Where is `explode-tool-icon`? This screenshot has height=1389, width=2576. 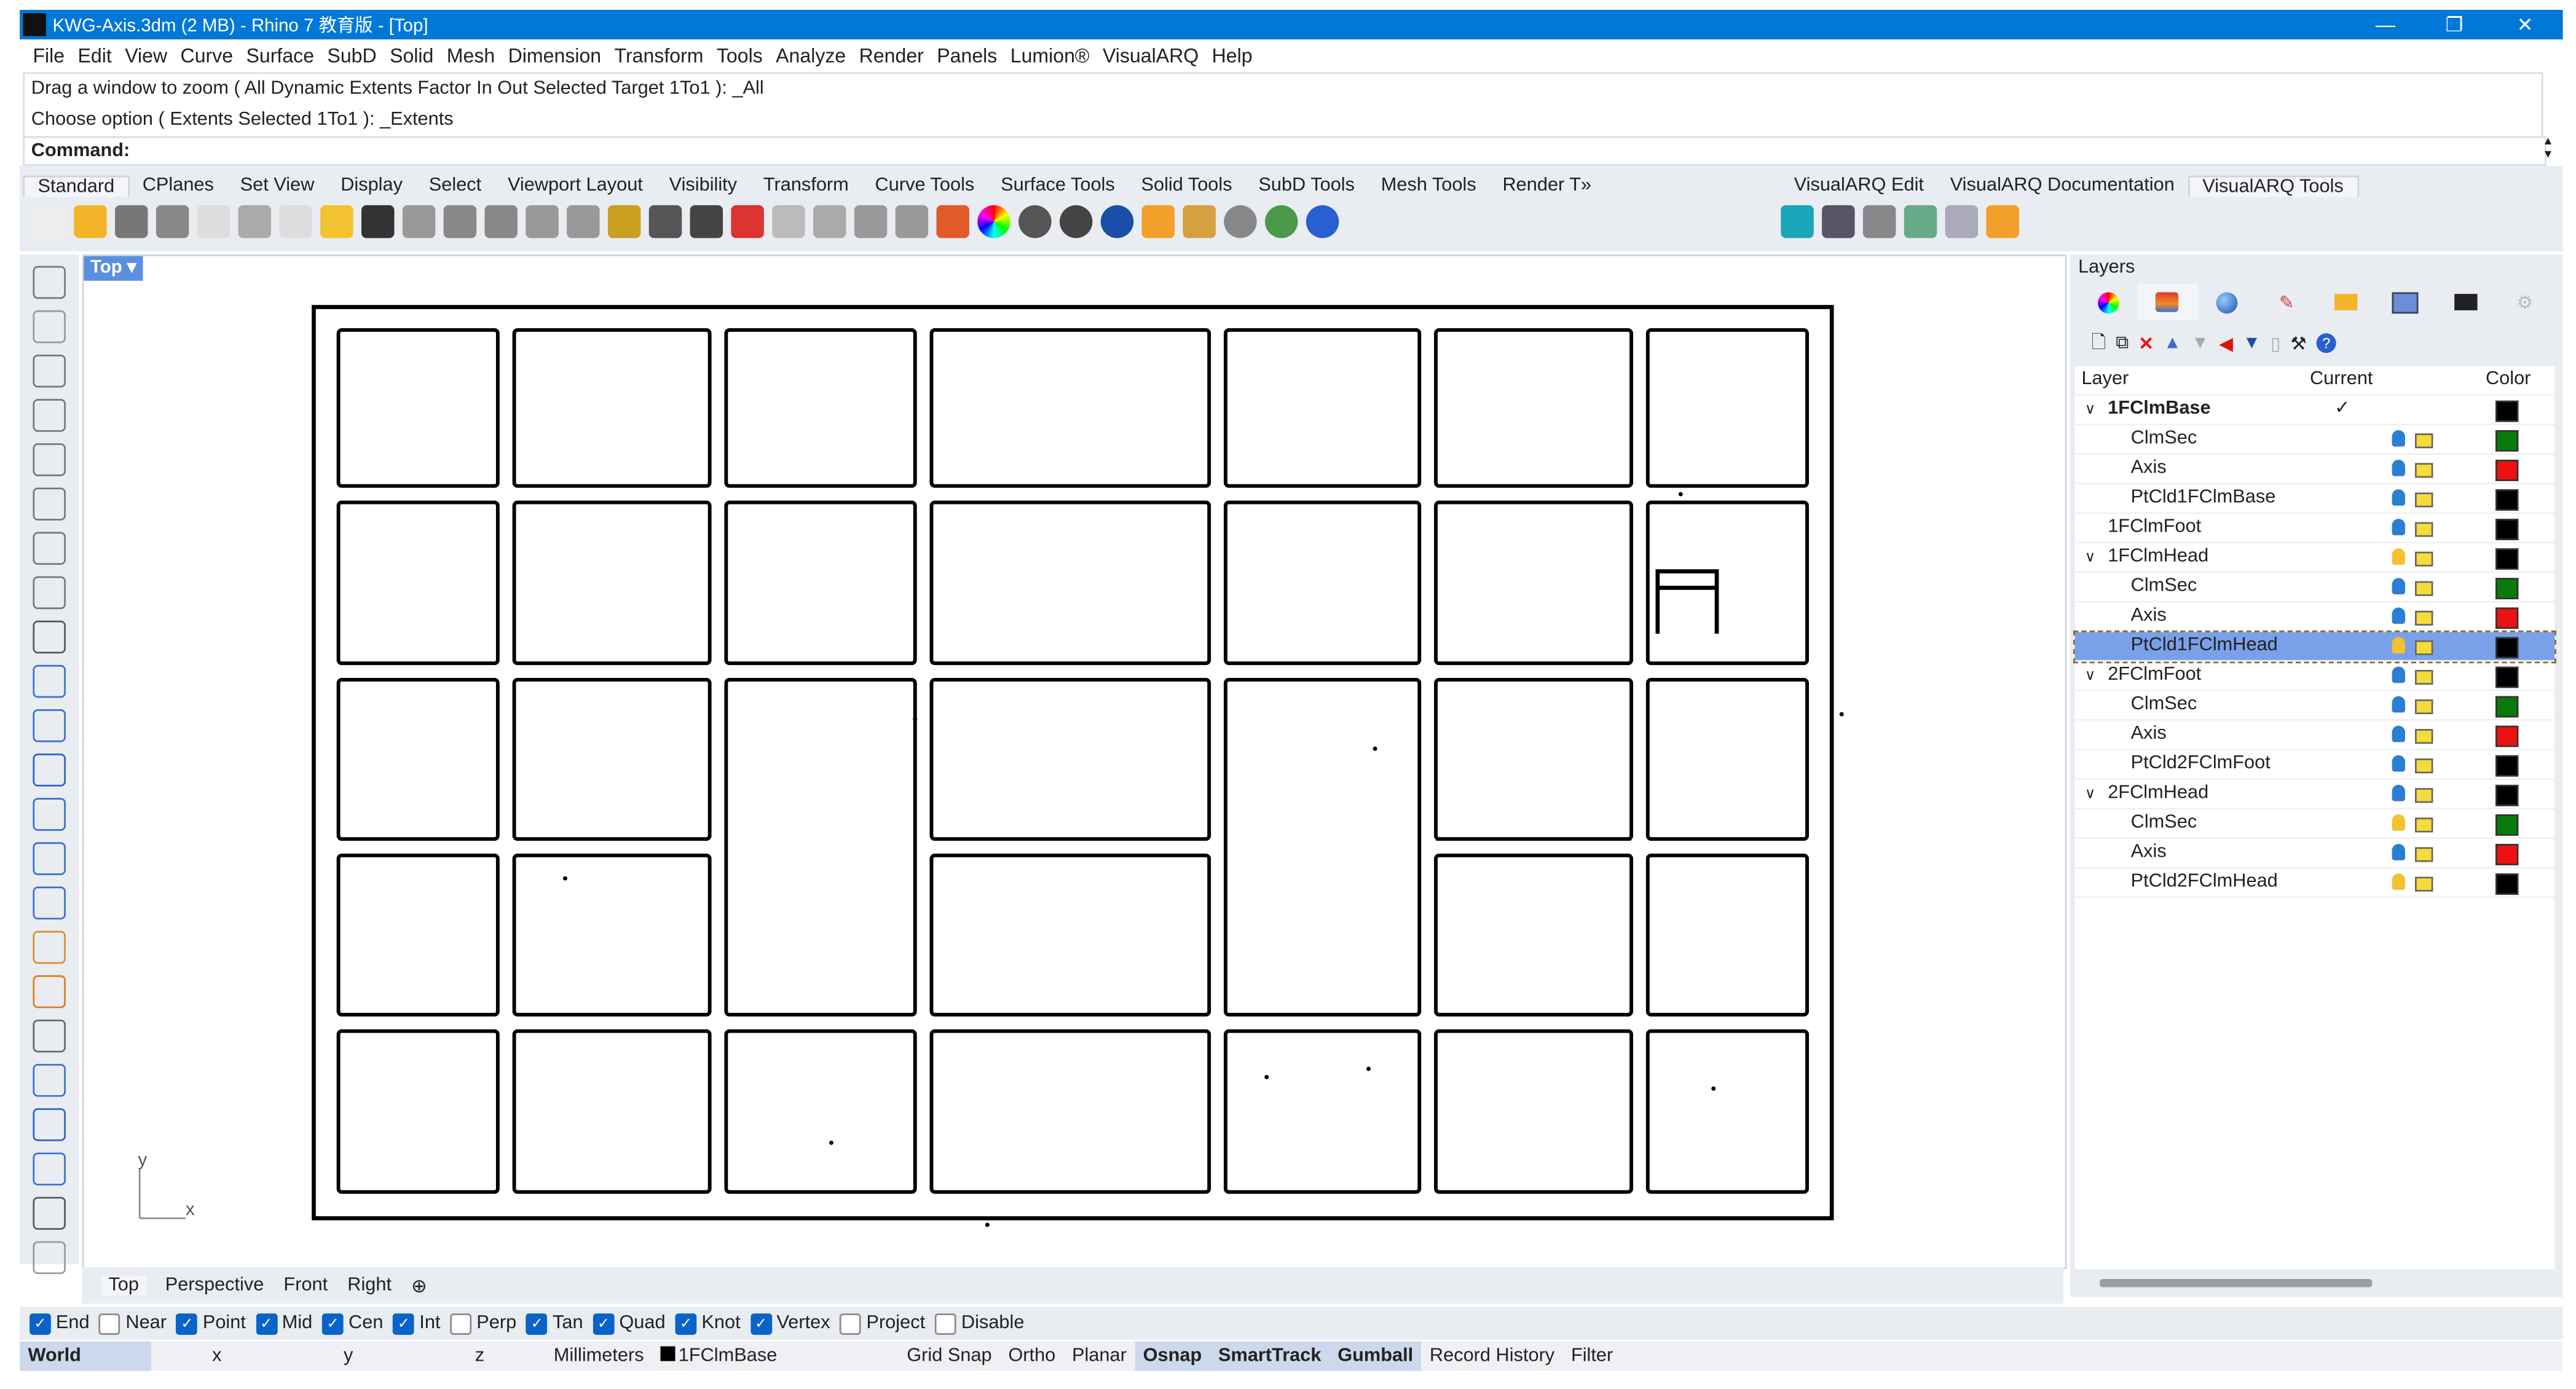
explode-tool-icon is located at coordinates (49, 948).